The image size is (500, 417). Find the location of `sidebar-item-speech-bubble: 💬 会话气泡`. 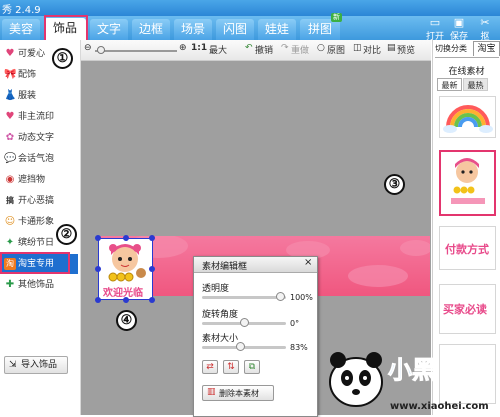

sidebar-item-speech-bubble: 💬 会话气泡 is located at coordinates (39, 159).